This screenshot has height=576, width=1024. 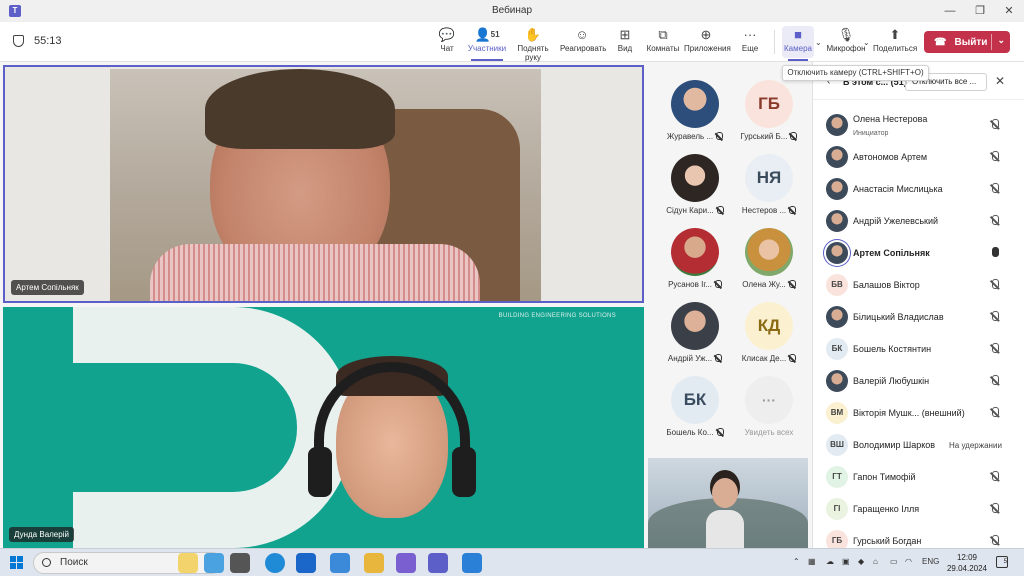 What do you see at coordinates (17, 563) in the screenshot?
I see `windows-start-icon` at bounding box center [17, 563].